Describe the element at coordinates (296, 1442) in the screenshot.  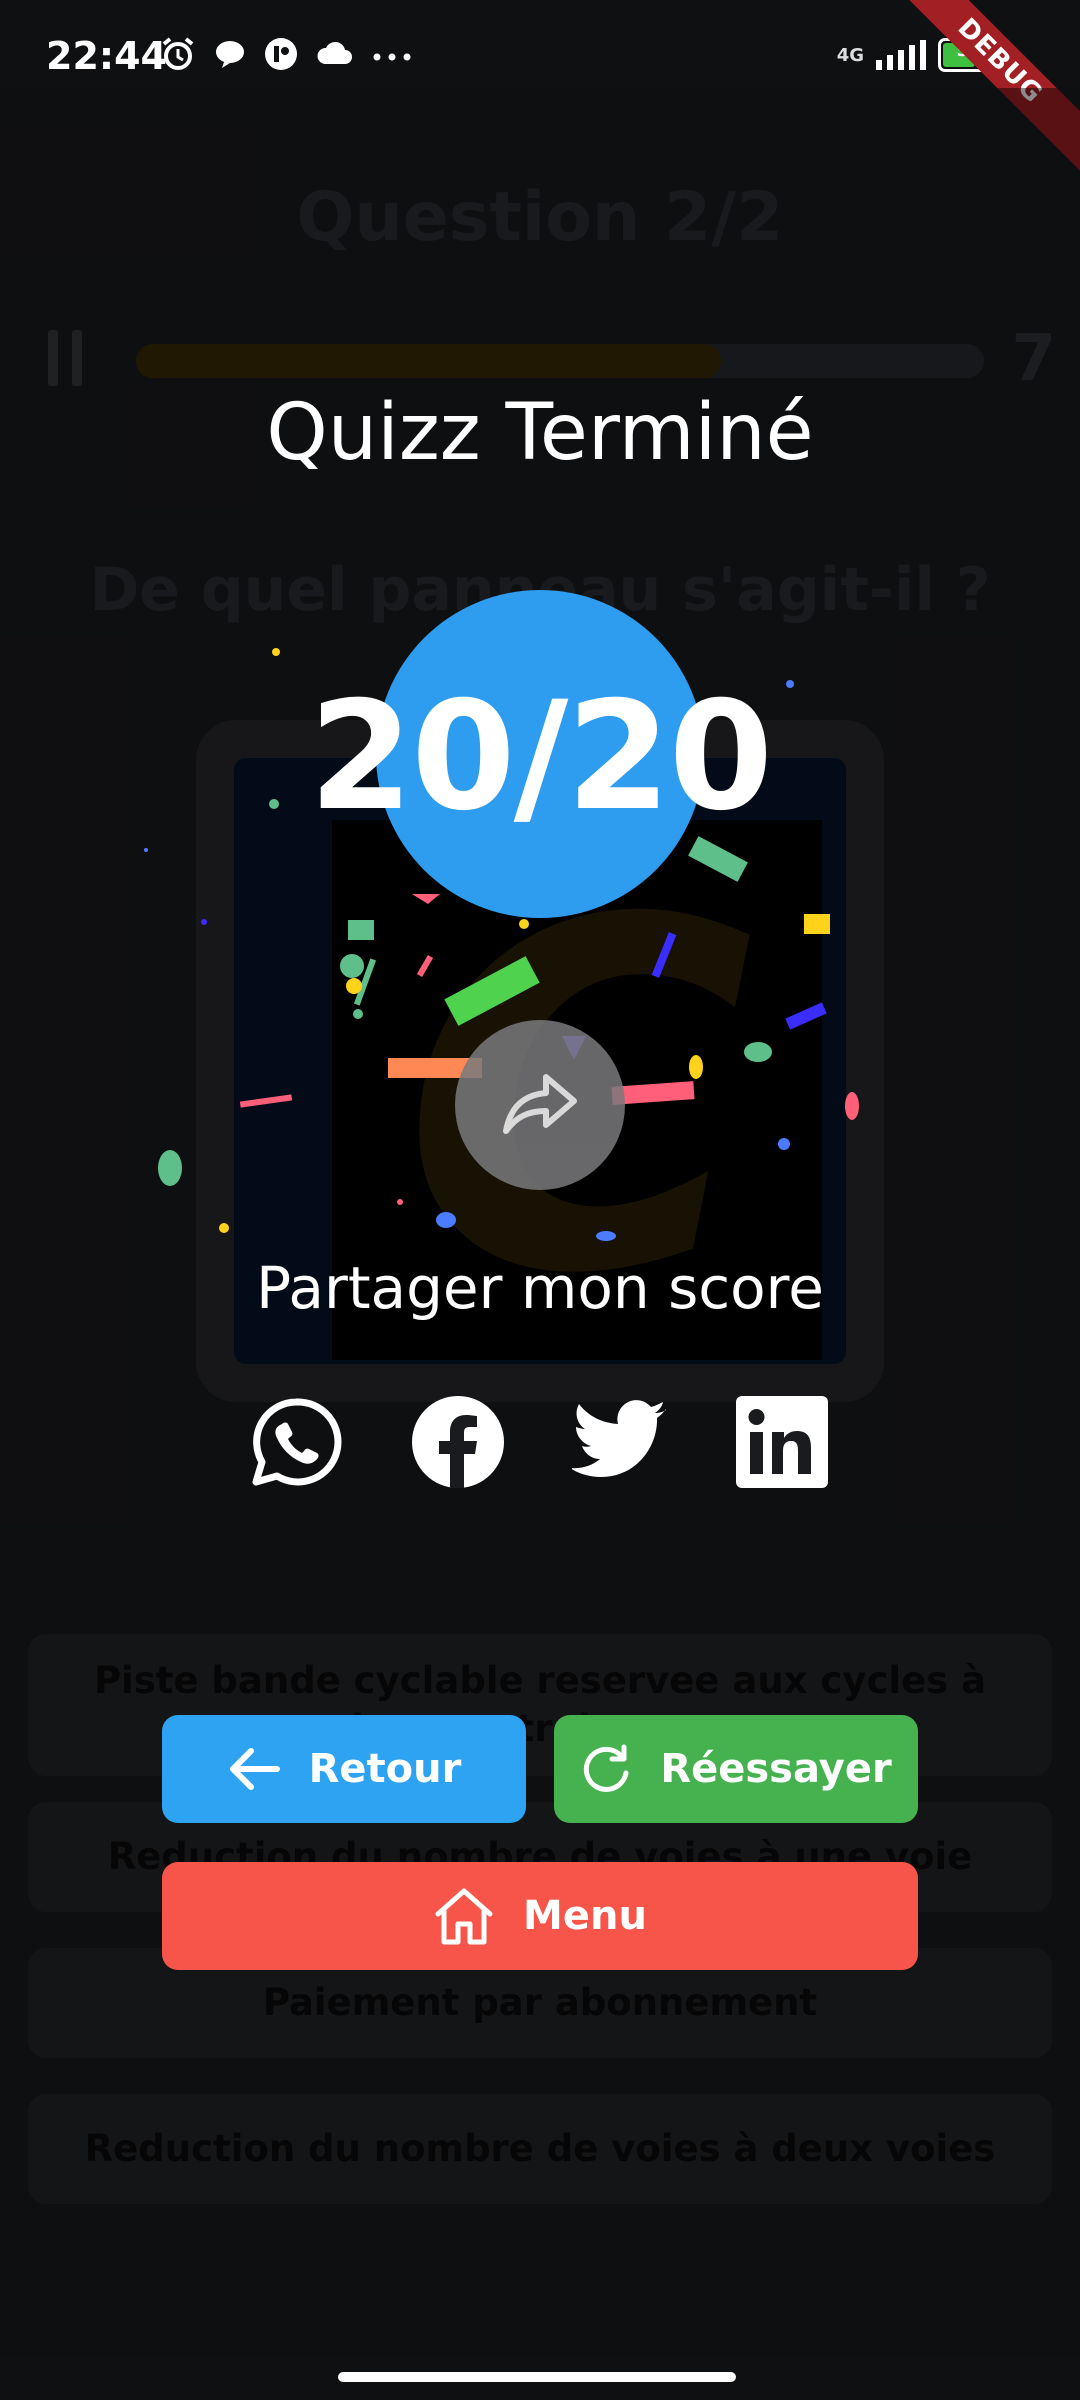
I see `whatsapp-icon` at that location.